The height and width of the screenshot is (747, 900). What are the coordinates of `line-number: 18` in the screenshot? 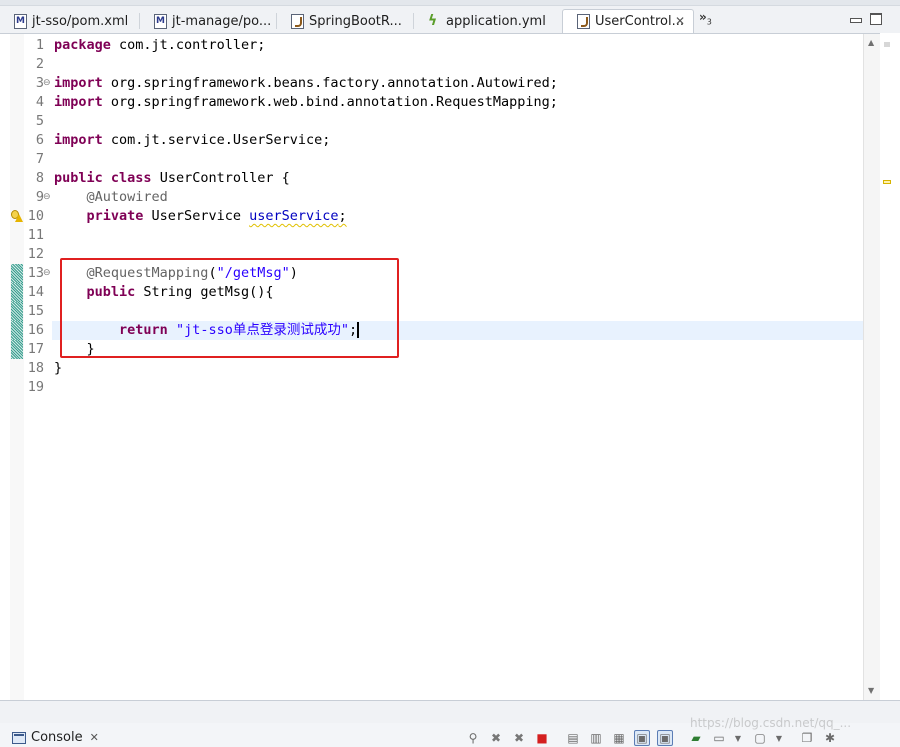 It's located at (35, 368).